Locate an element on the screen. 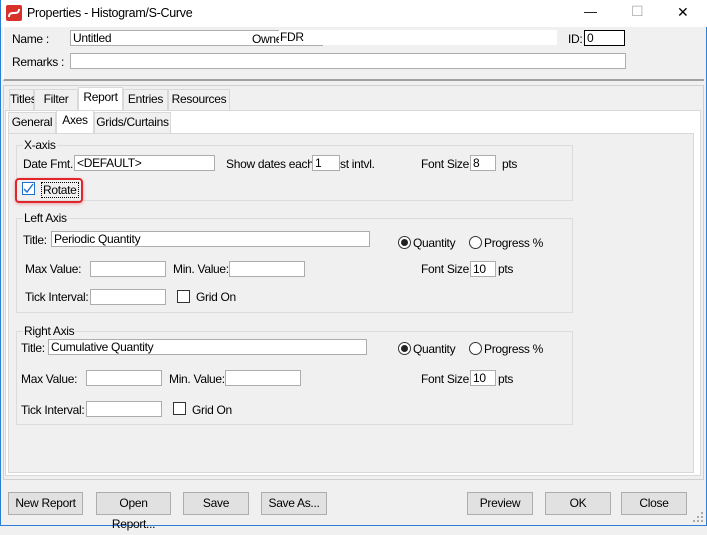 The height and width of the screenshot is (535, 707). left-grid-label: Grid On is located at coordinates (216, 297).